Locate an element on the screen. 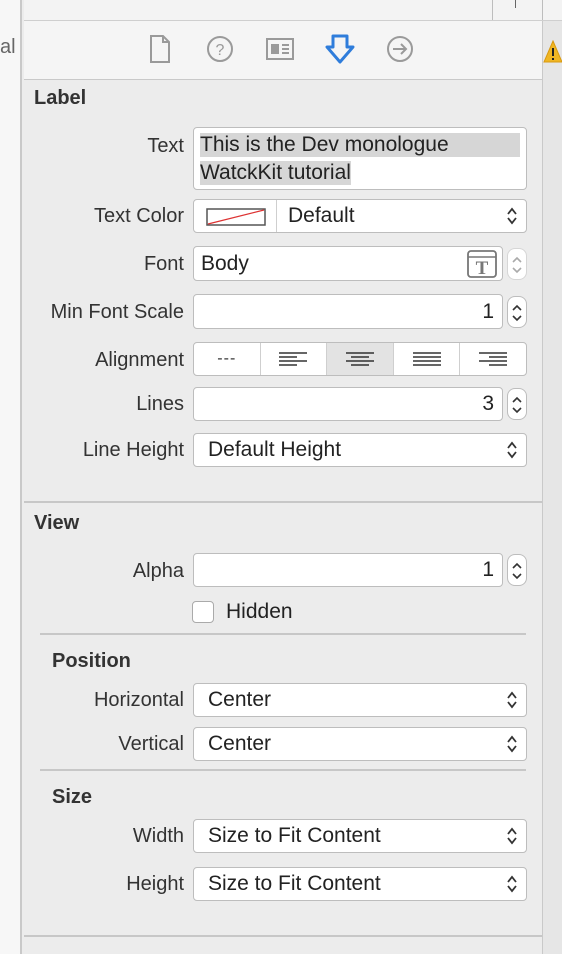 This screenshot has height=954, width=562. hidden-checkbox is located at coordinates (203, 612).